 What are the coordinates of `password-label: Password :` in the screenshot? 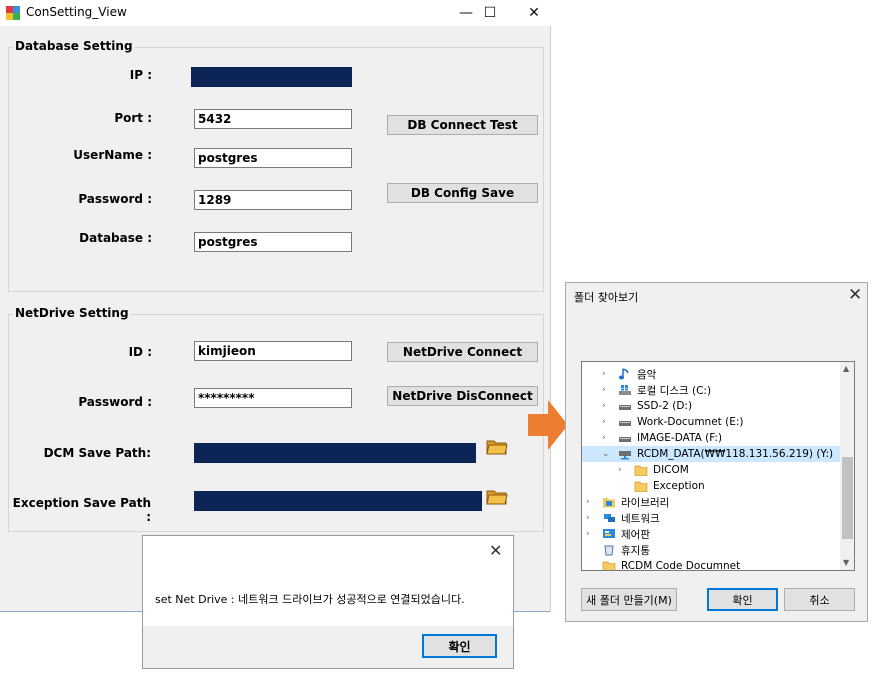 It's located at (115, 199).